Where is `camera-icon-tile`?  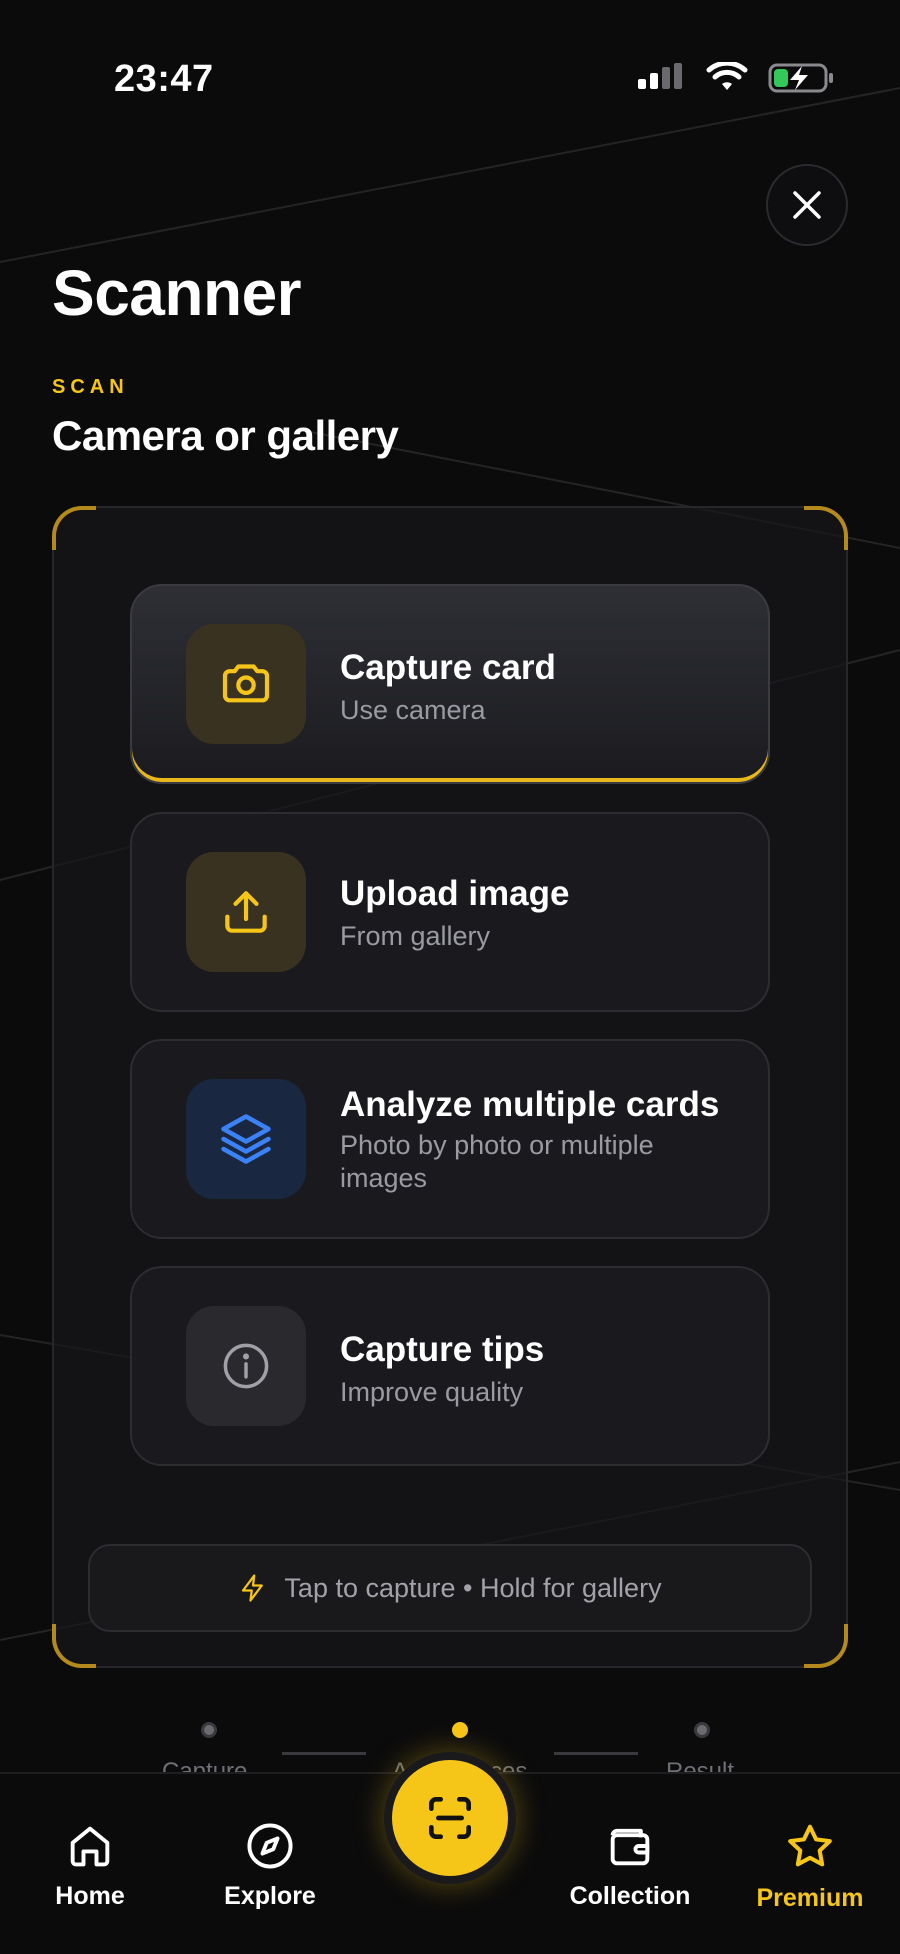
camera-icon-tile is located at coordinates (246, 684).